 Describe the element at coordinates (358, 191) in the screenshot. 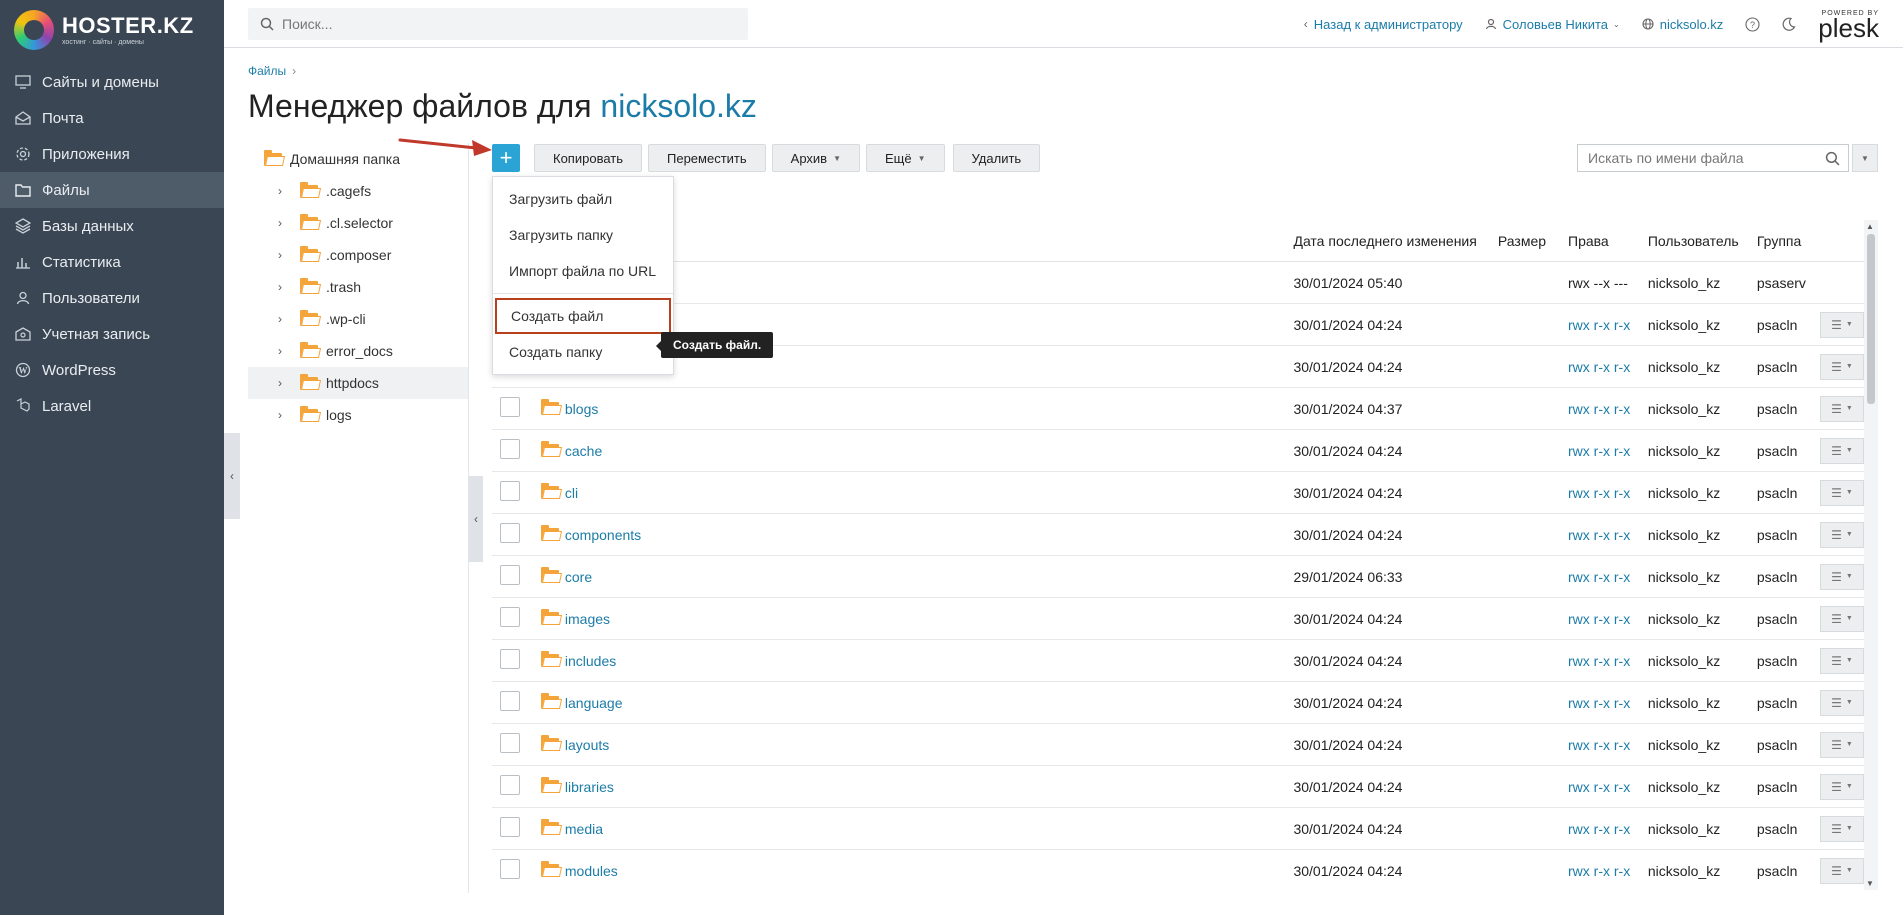

I see `tree-item: › .cagefs` at that location.